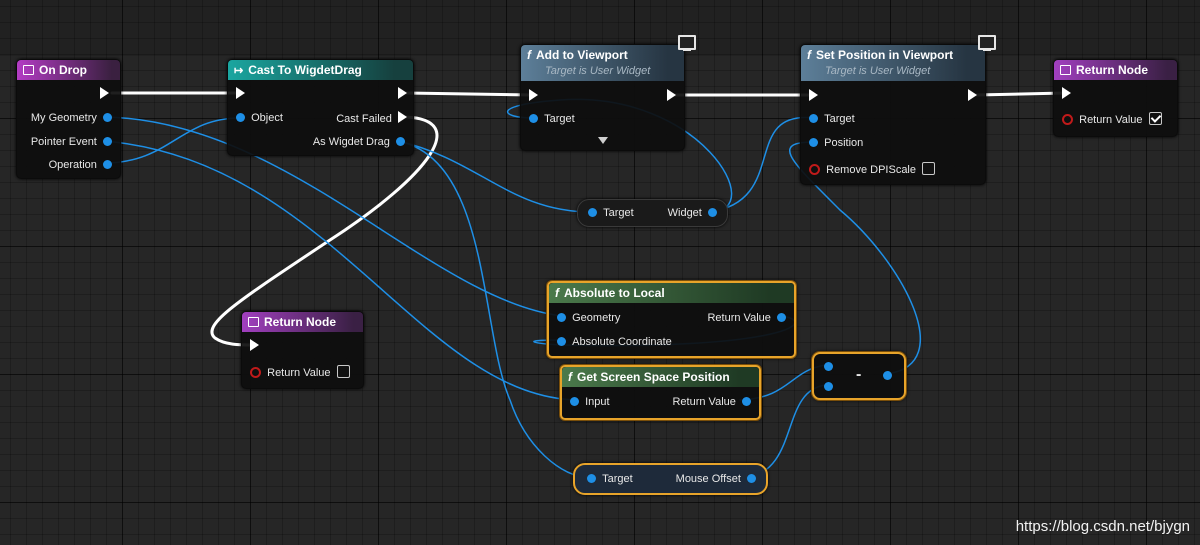 This screenshot has width=1200, height=545. What do you see at coordinates (302, 350) in the screenshot?
I see `return-node-mid: Return Node Return Value` at bounding box center [302, 350].